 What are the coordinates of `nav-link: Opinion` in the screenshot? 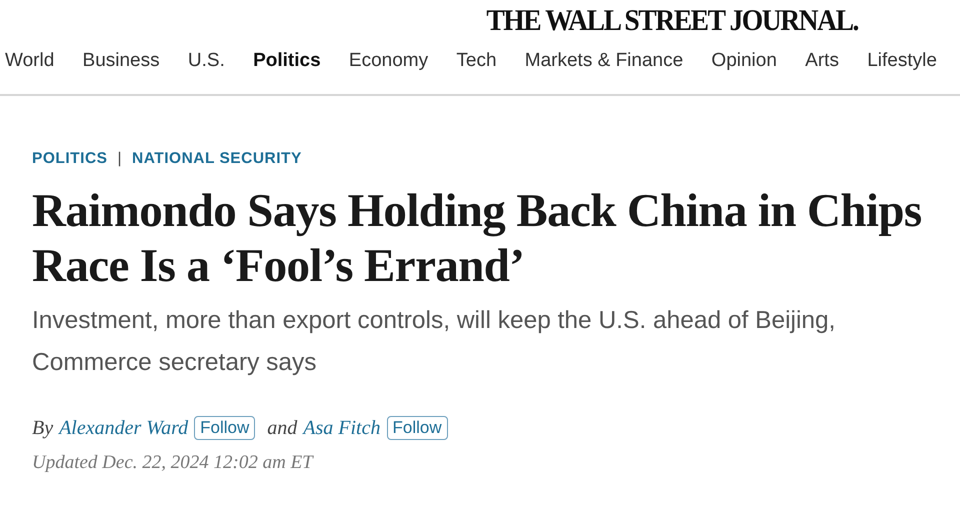 It's located at (744, 61).